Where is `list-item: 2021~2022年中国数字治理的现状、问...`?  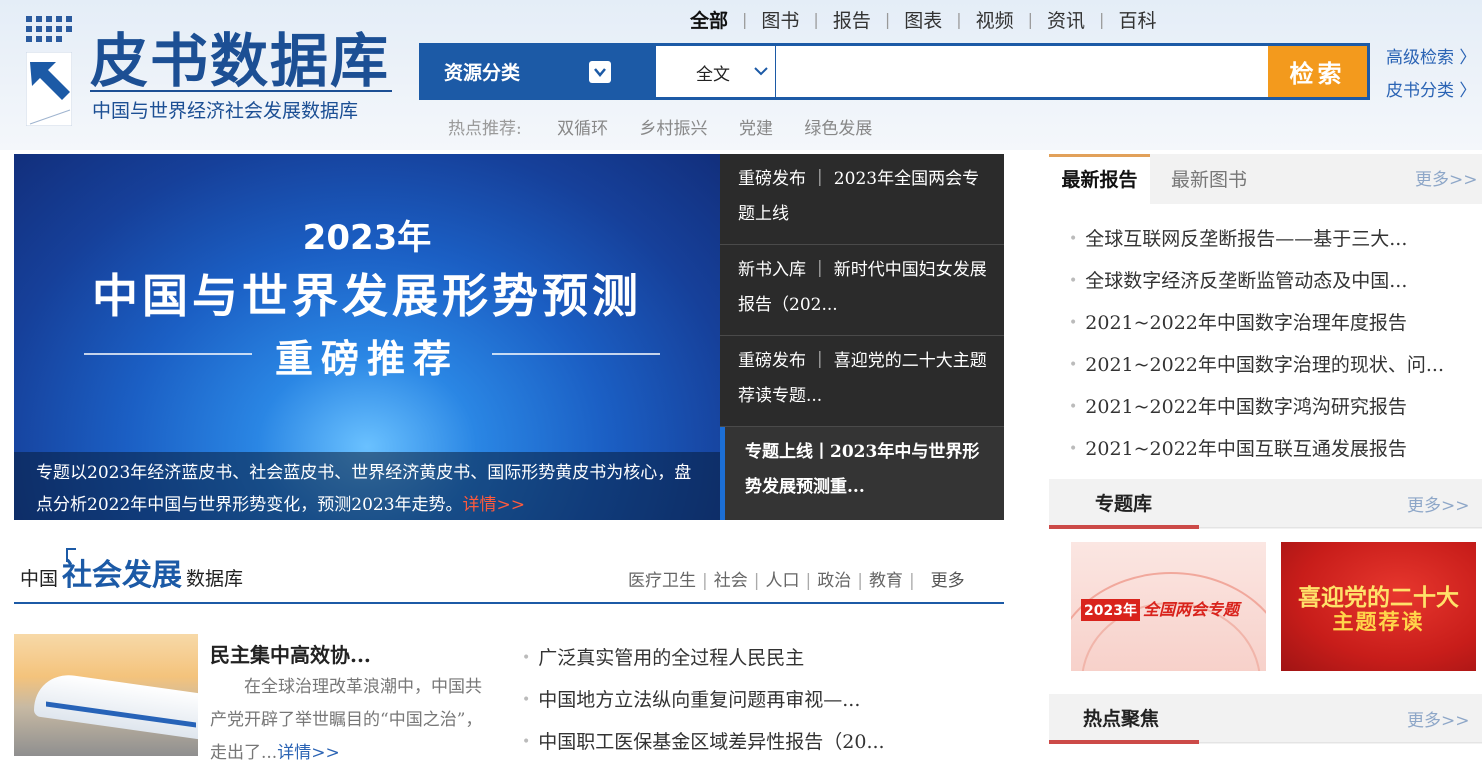 list-item: 2021~2022年中国数字治理的现状、问... is located at coordinates (1256, 365).